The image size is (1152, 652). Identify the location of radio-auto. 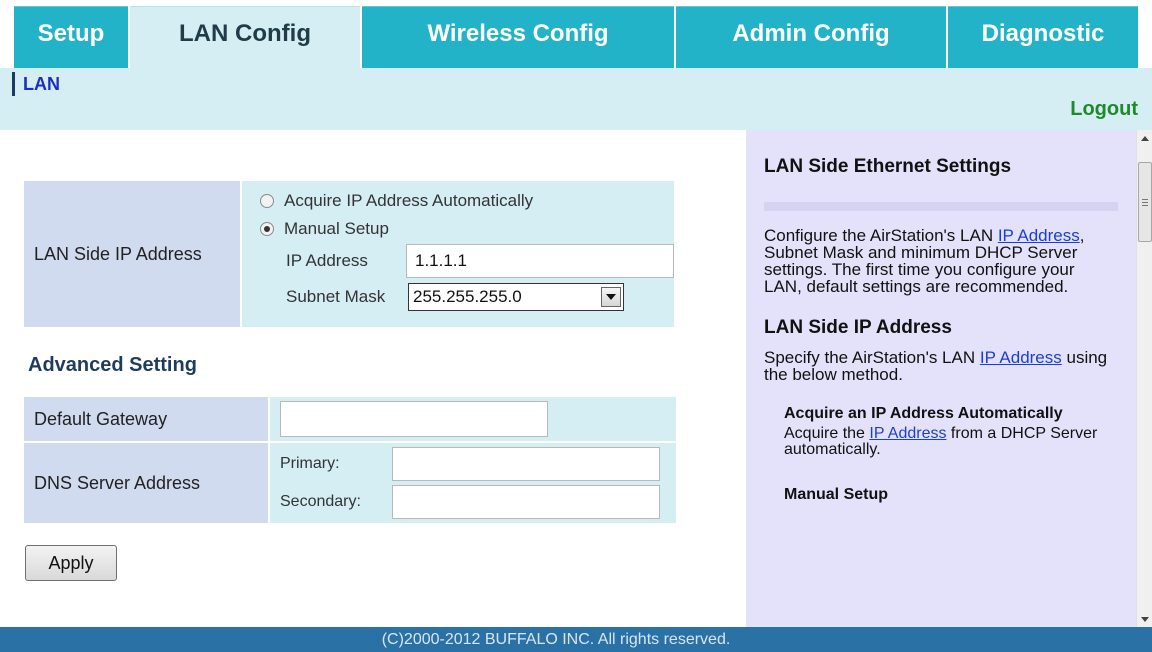
(267, 201).